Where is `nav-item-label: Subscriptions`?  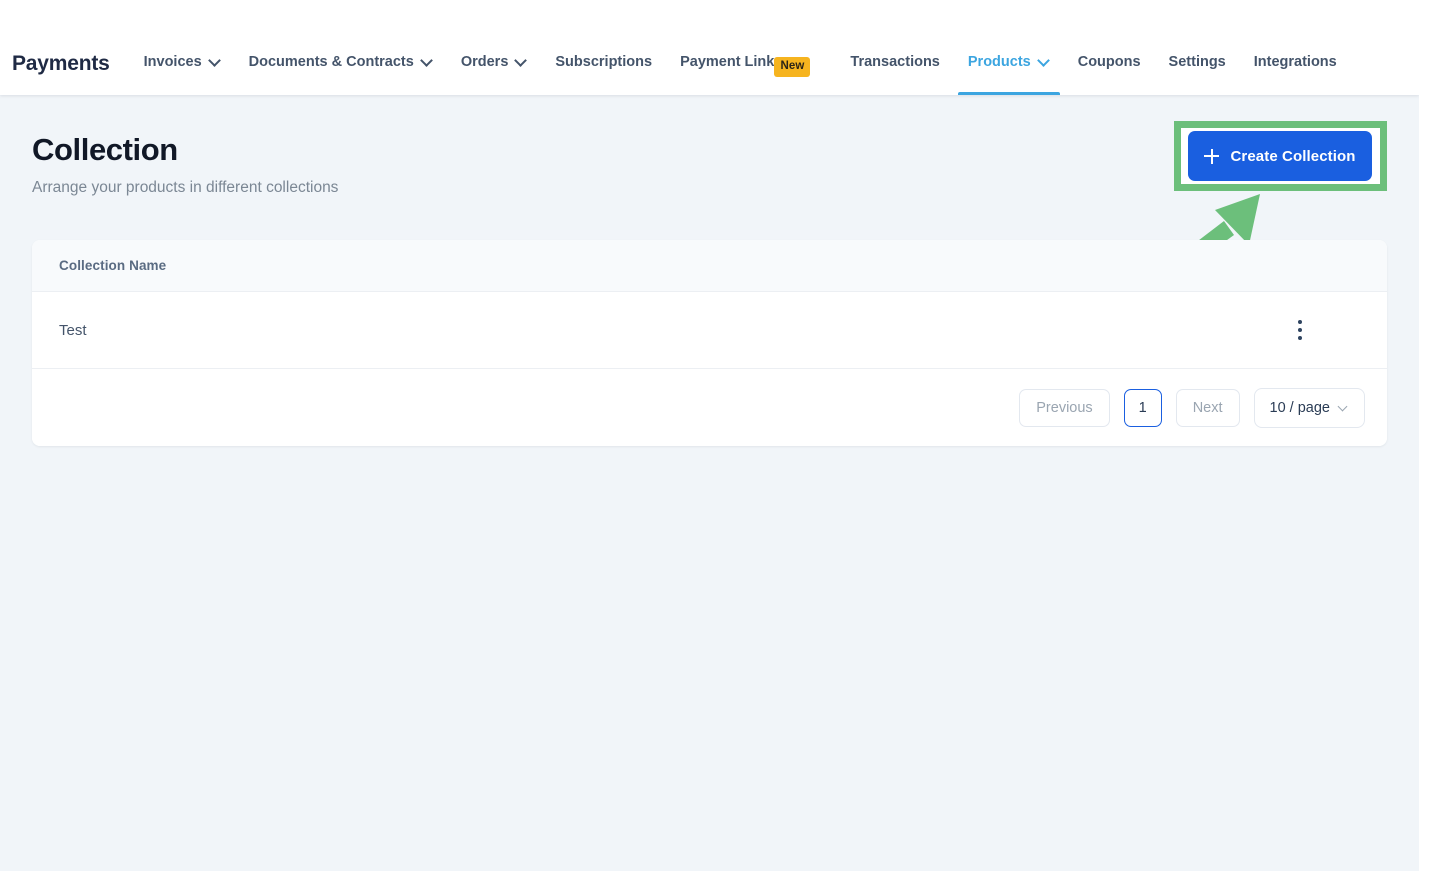
nav-item-label: Subscriptions is located at coordinates (604, 61).